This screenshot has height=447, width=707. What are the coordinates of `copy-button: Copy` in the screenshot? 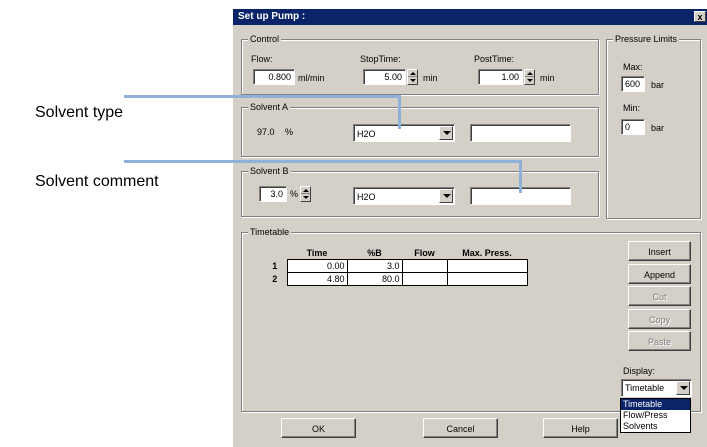 It's located at (659, 319).